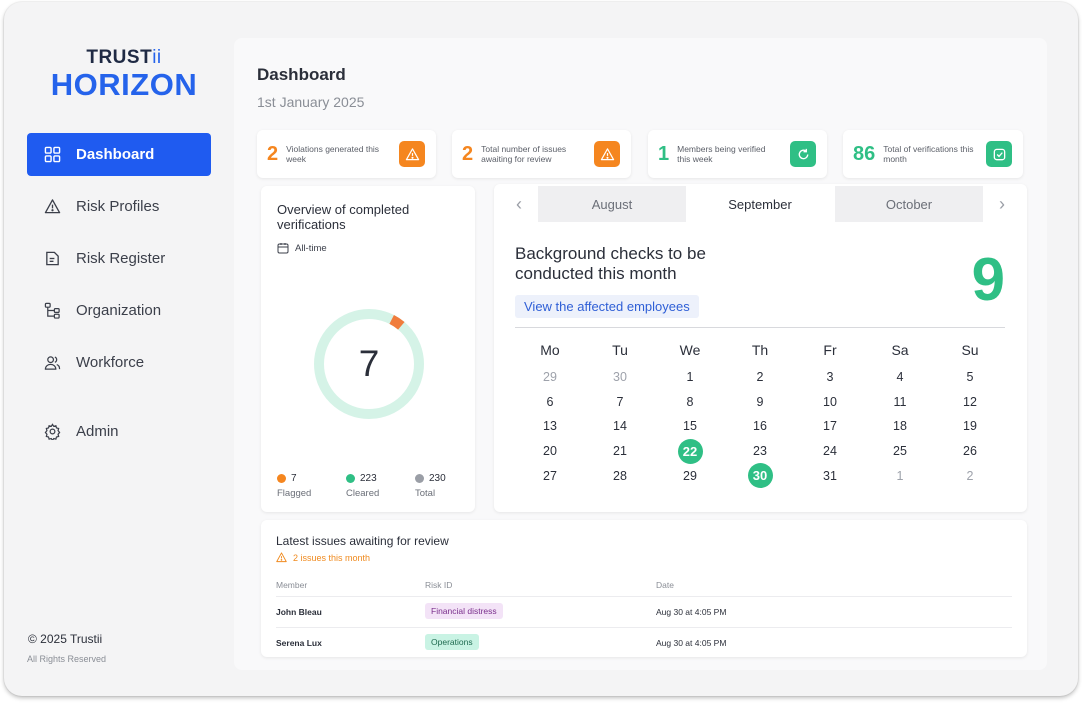 The width and height of the screenshot is (1082, 706). Describe the element at coordinates (690, 402) in the screenshot. I see `calendar-day: 8` at that location.